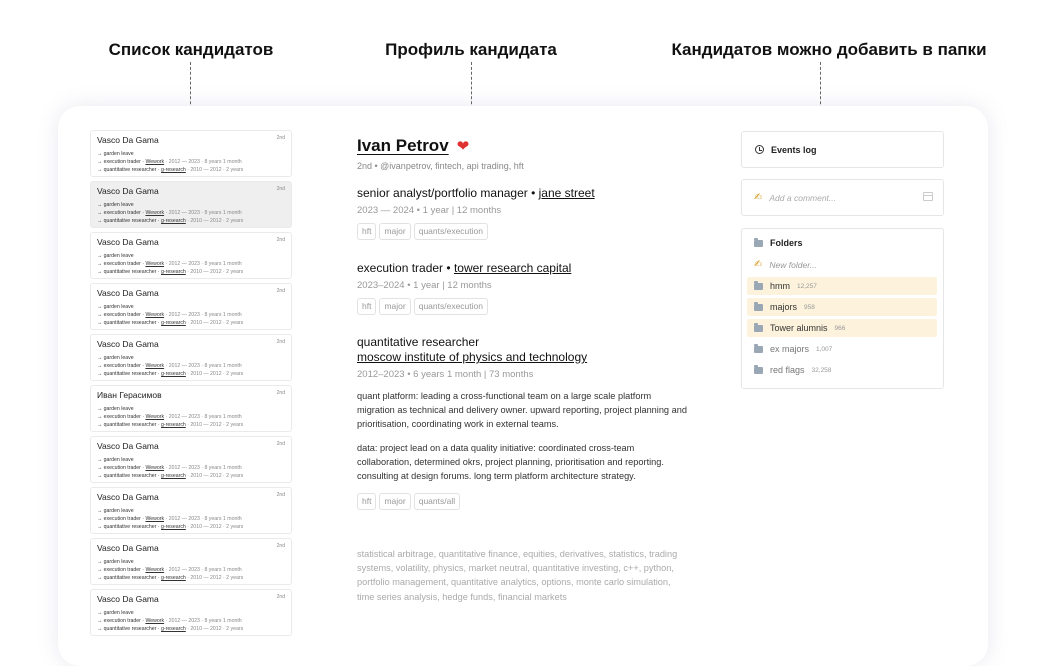 Image resolution: width=1047 pixels, height=666 pixels. Describe the element at coordinates (403, 146) in the screenshot. I see `candidate-name: Ivan Petrov` at that location.